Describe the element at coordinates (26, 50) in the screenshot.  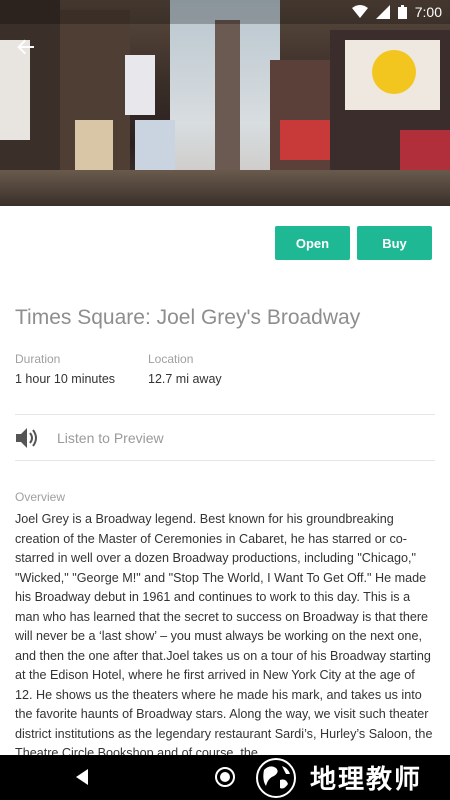
I see `back-arrow-icon` at that location.